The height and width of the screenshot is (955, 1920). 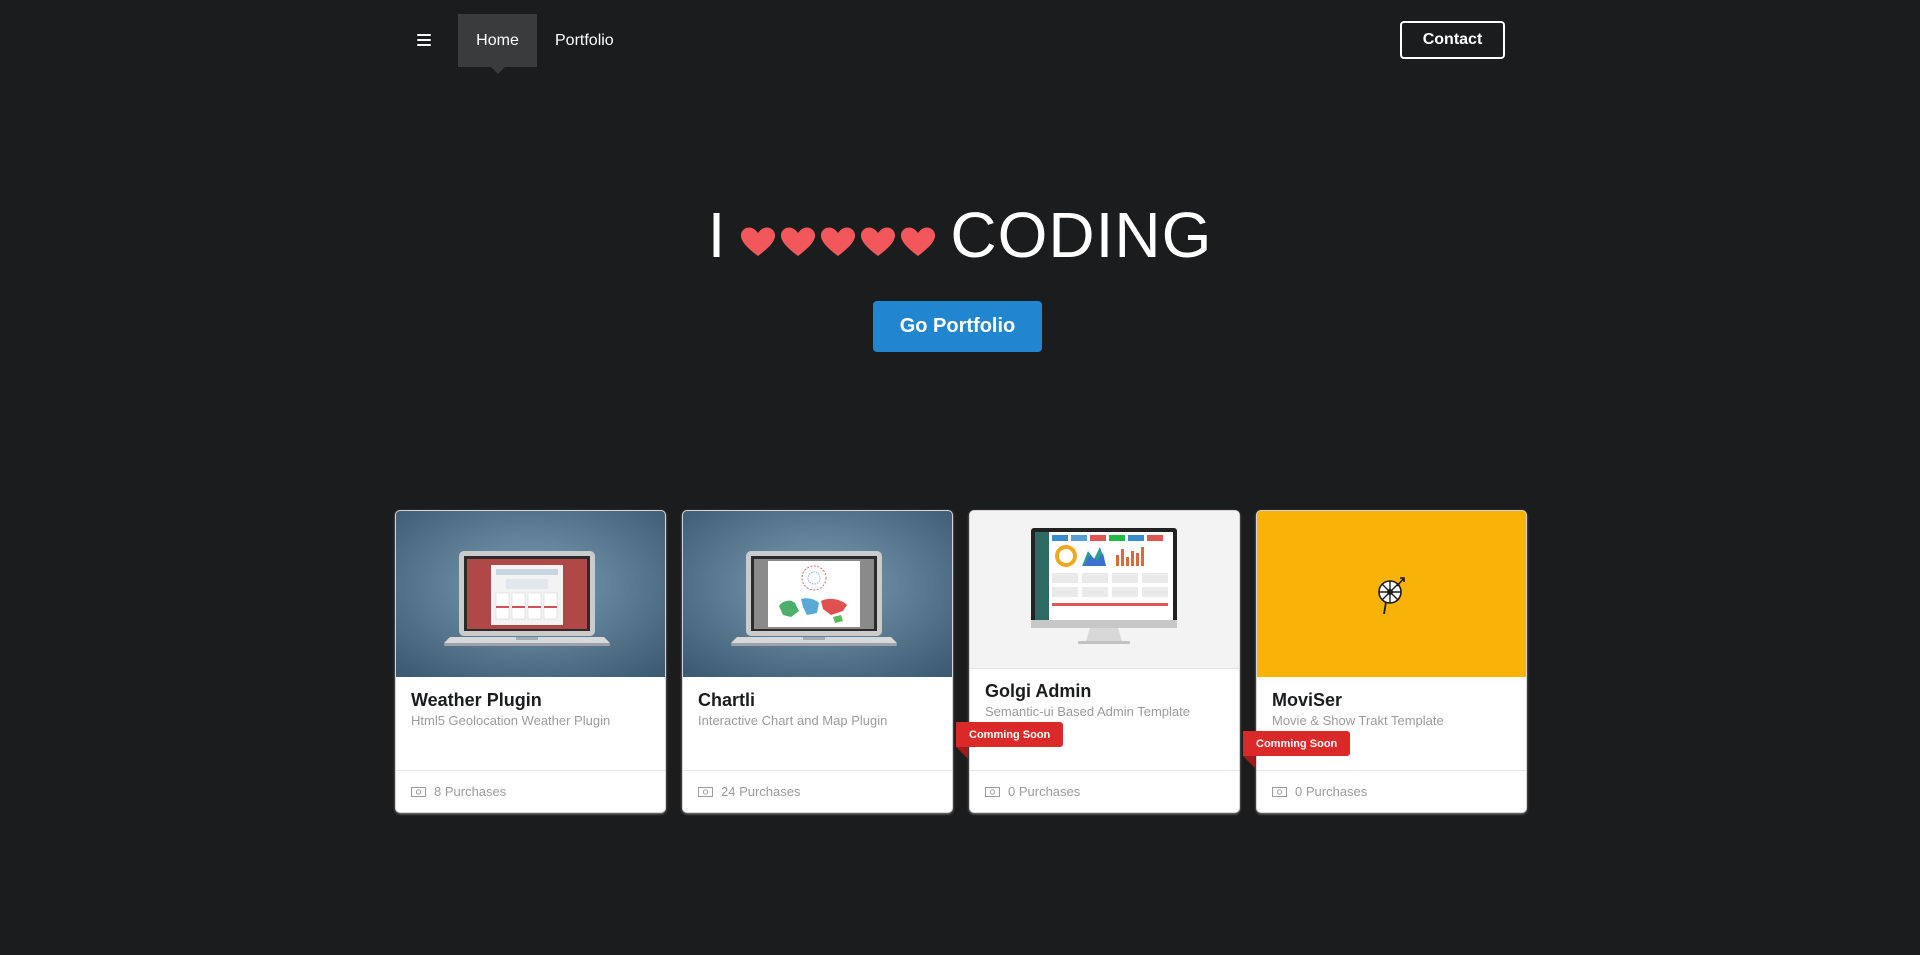 I want to click on hamburger-icon, so click(x=424, y=40).